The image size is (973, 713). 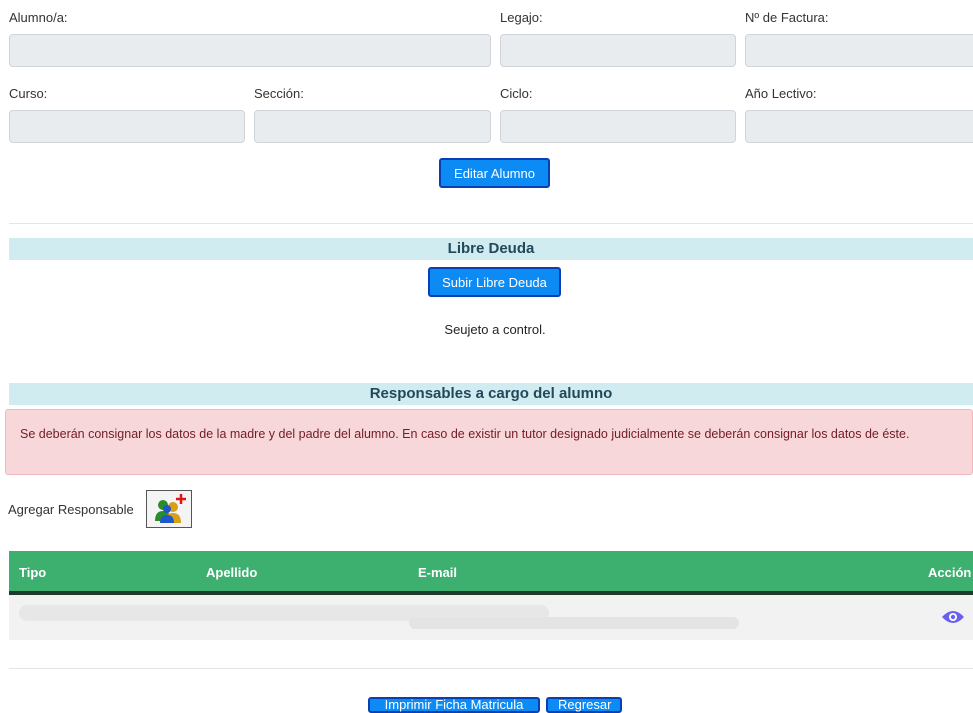 What do you see at coordinates (491, 249) in the screenshot?
I see `libre-deuda-header: Libre Deuda` at bounding box center [491, 249].